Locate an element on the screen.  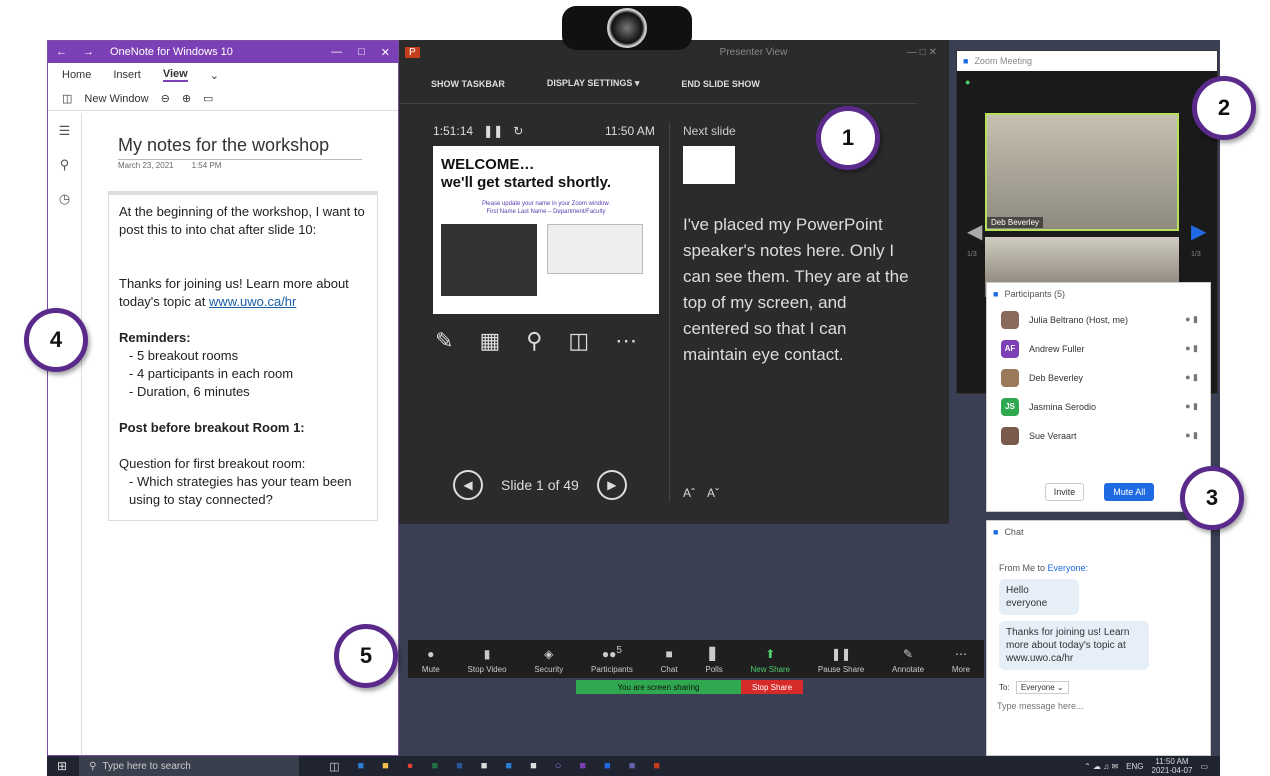
stop-video-button: ▮ Stop Video is located at coordinates (487, 660).